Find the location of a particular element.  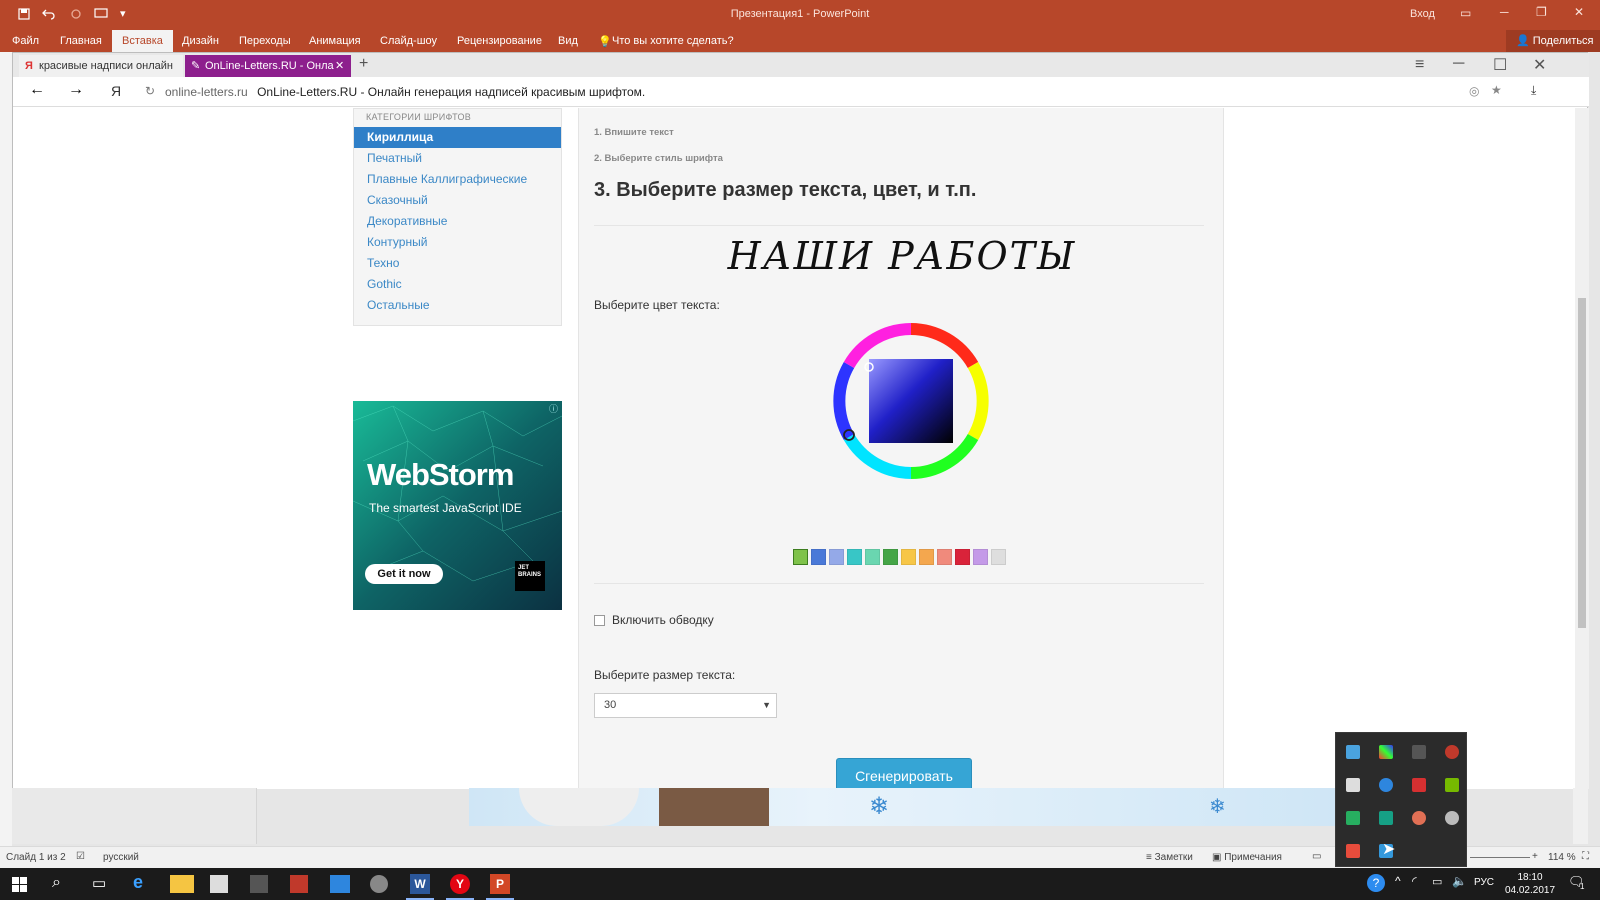

ad-get-it-now-button: Get it now is located at coordinates (404, 574).